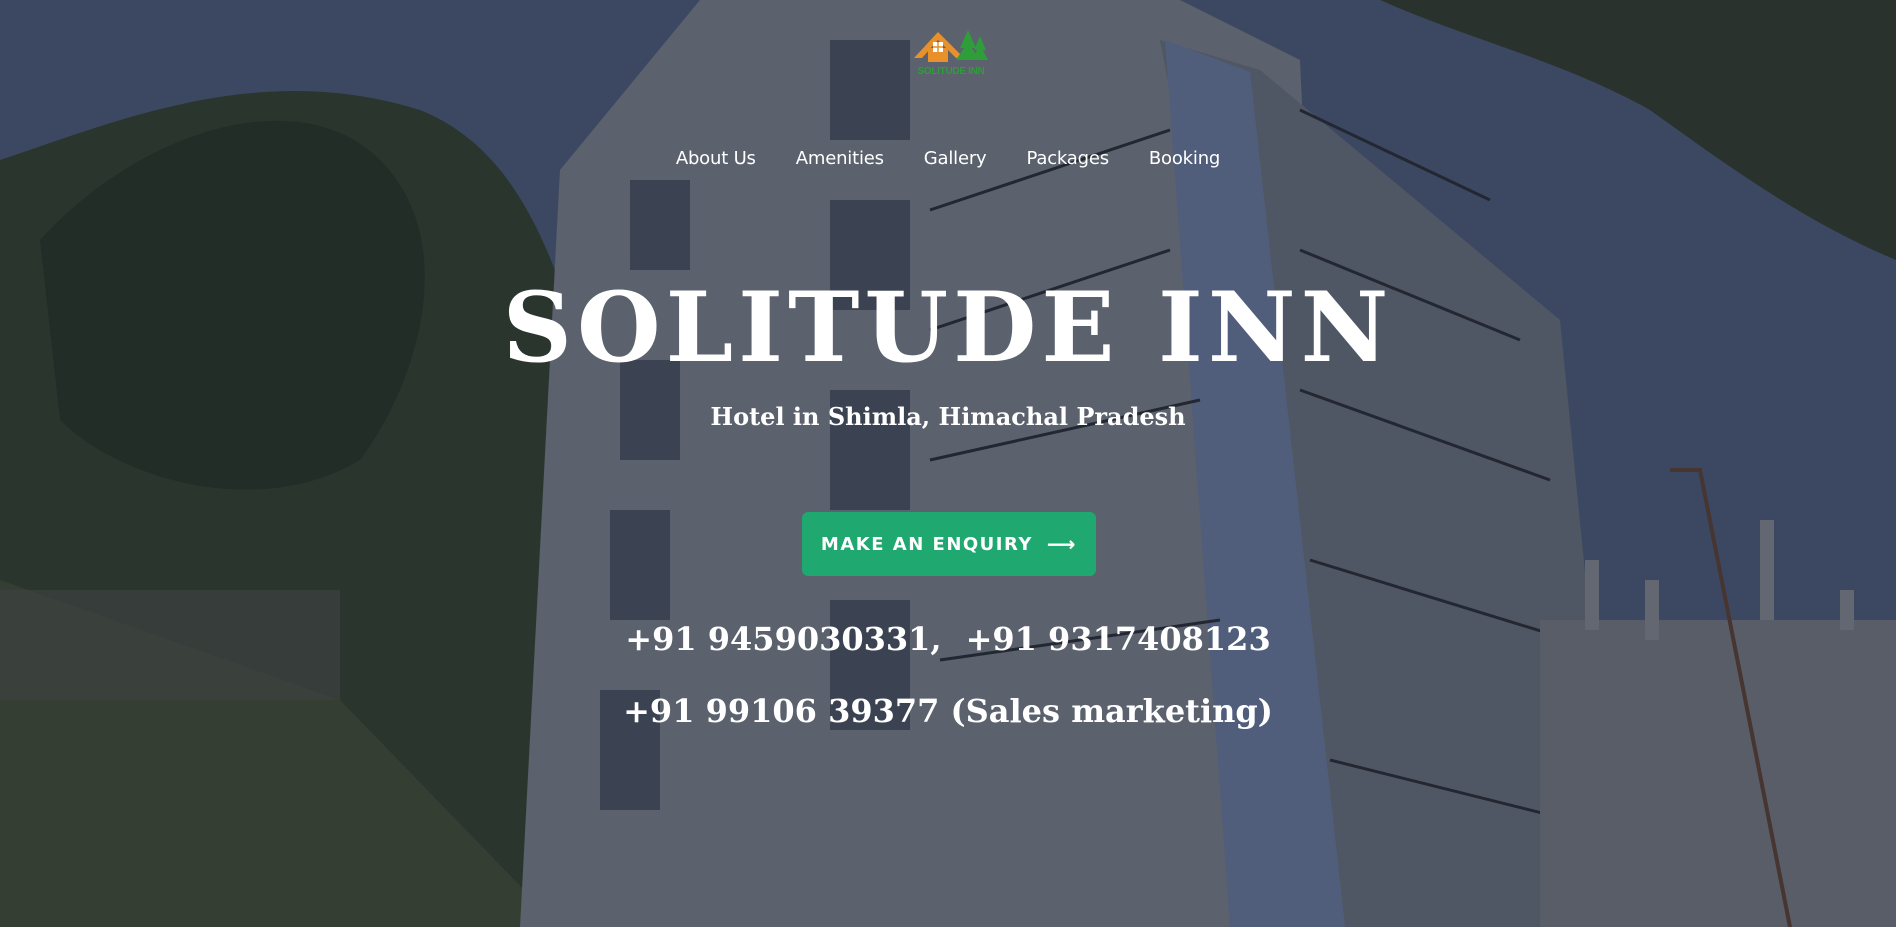  What do you see at coordinates (1068, 158) in the screenshot?
I see `nav-item-packages: Packages` at bounding box center [1068, 158].